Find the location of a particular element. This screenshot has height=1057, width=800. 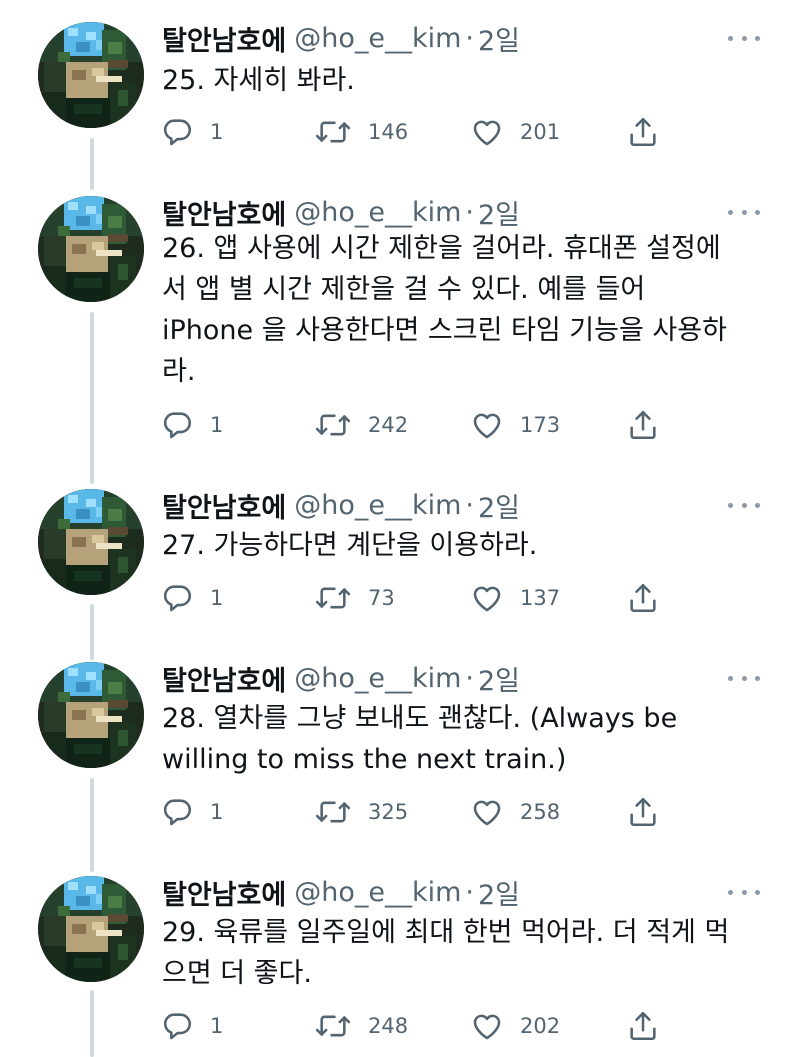

tweet-actions: 1 325 258 is located at coordinates (420, 812).